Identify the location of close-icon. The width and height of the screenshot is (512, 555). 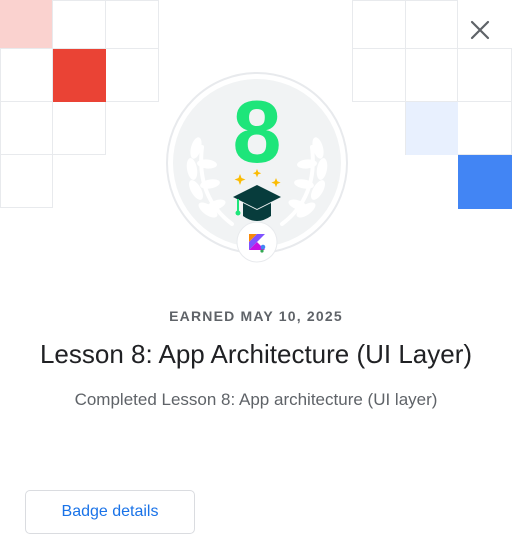
(480, 30).